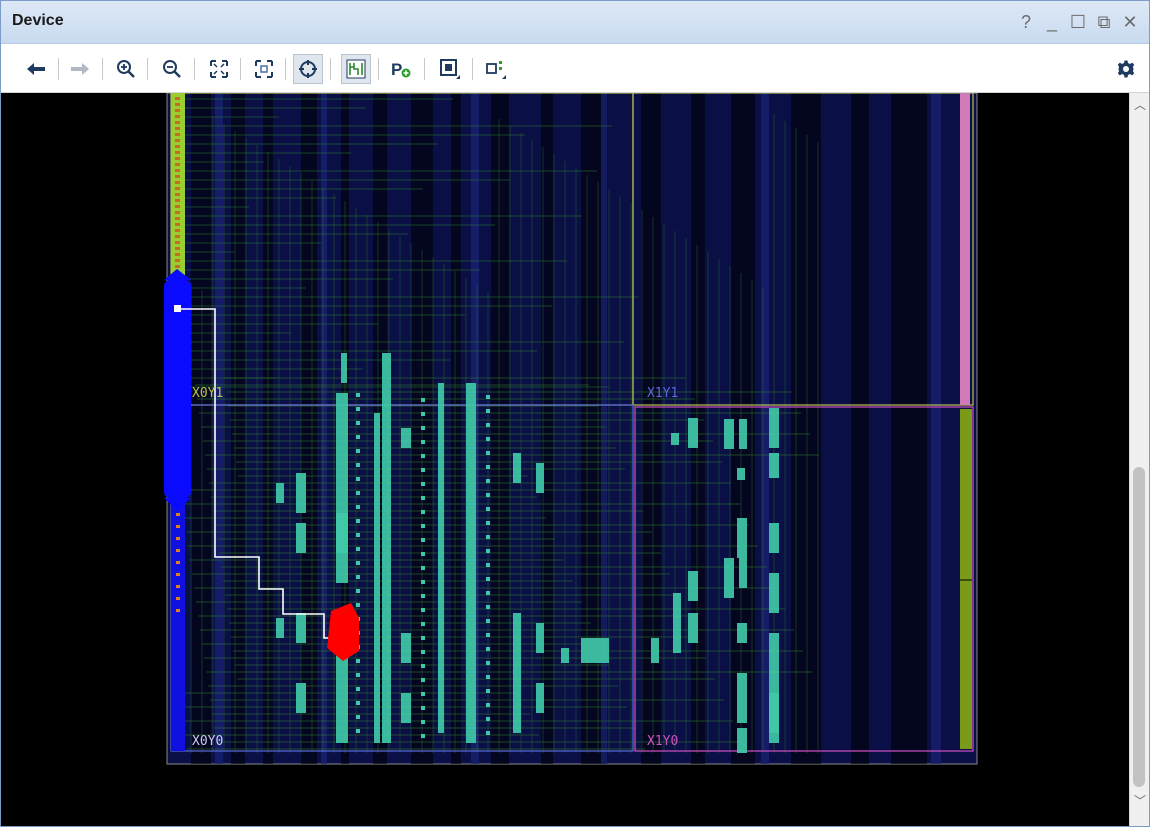  Describe the element at coordinates (126, 69) in the screenshot. I see `zoom-in-button` at that location.